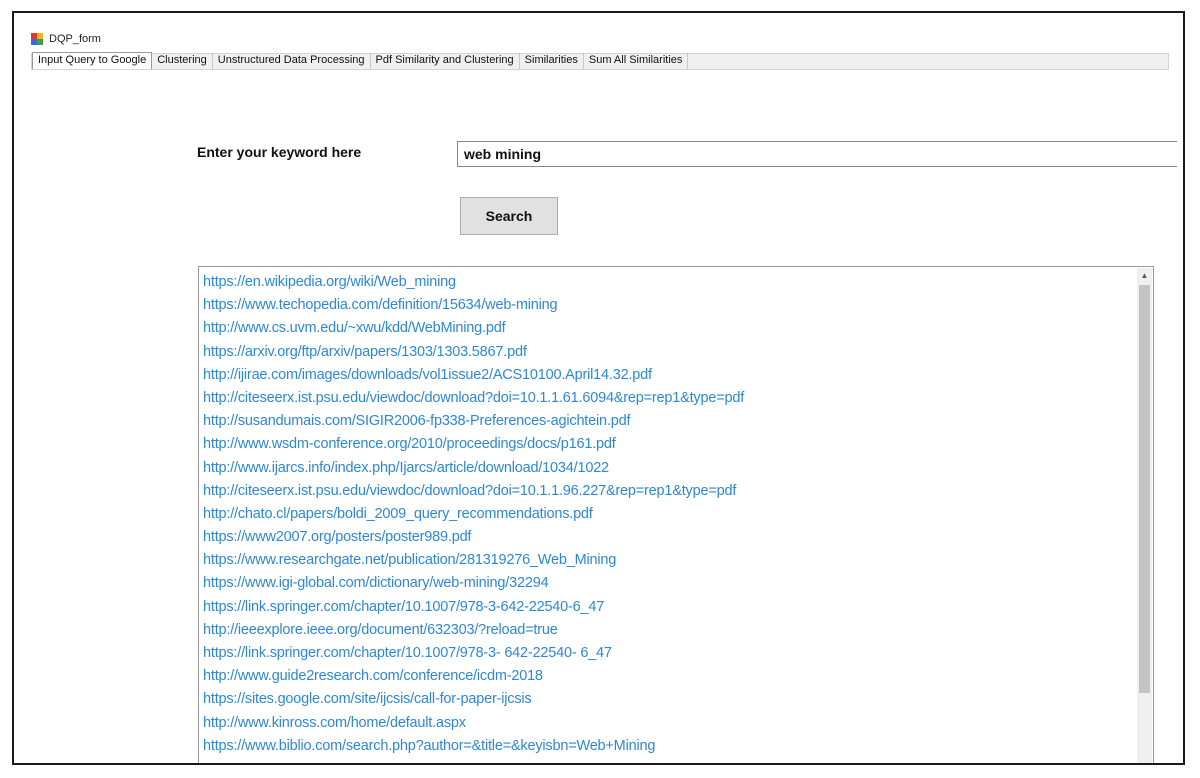 This screenshot has height=778, width=1200. I want to click on keyword-label: Enter your keyword here, so click(279, 152).